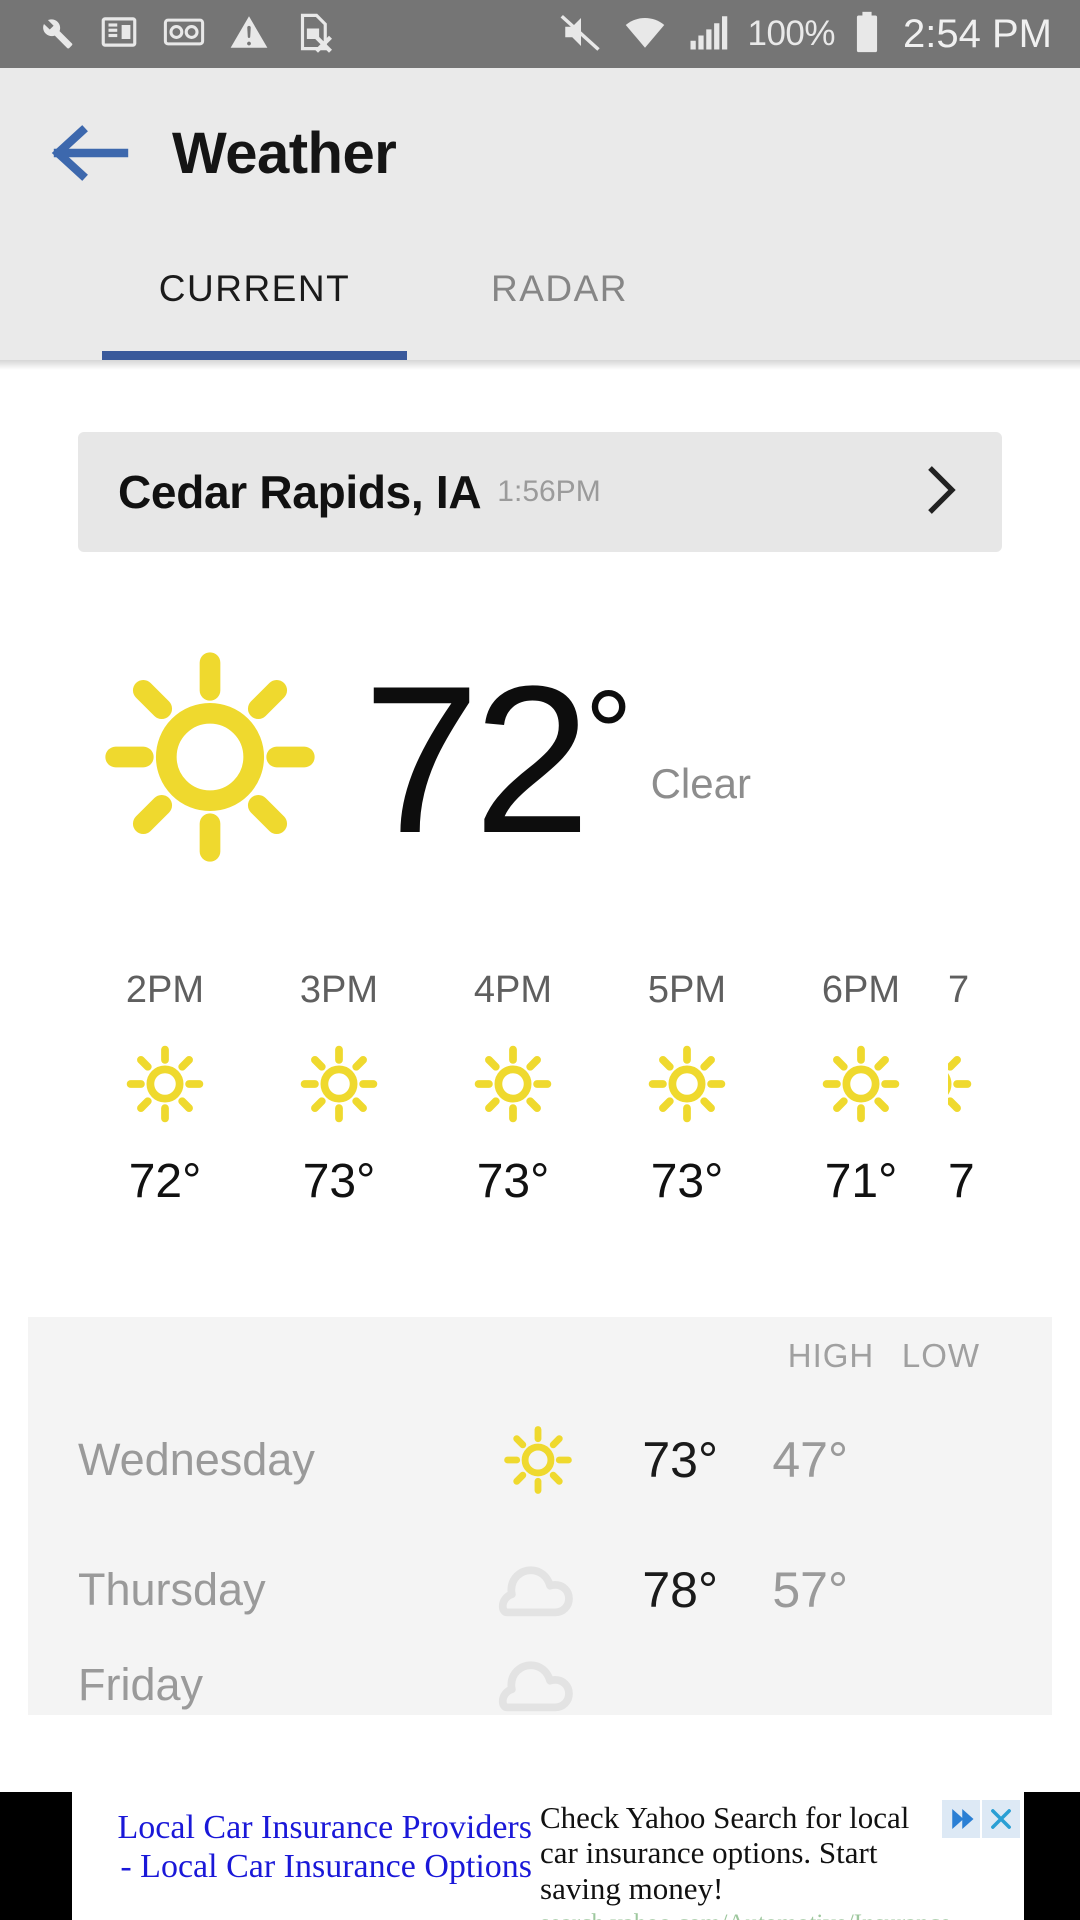 The width and height of the screenshot is (1080, 1920). I want to click on degree-symbol: °, so click(608, 732).